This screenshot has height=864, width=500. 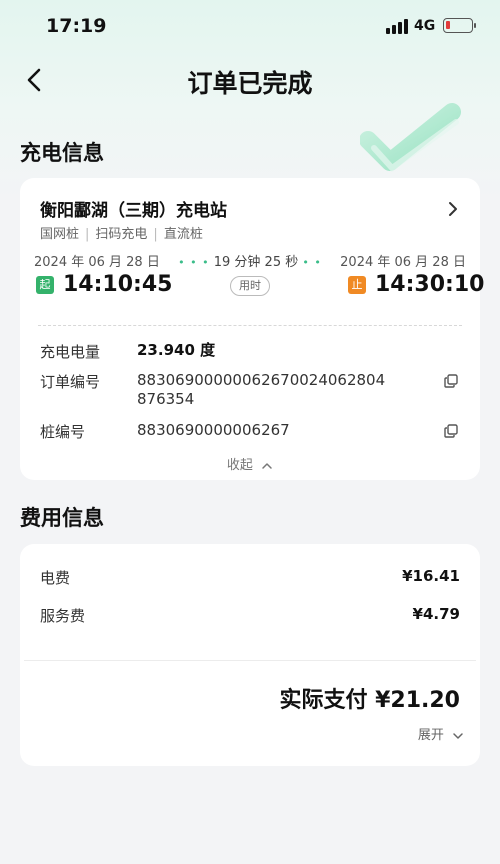 What do you see at coordinates (166, 399) in the screenshot?
I see `order-number-line2: 876354` at bounding box center [166, 399].